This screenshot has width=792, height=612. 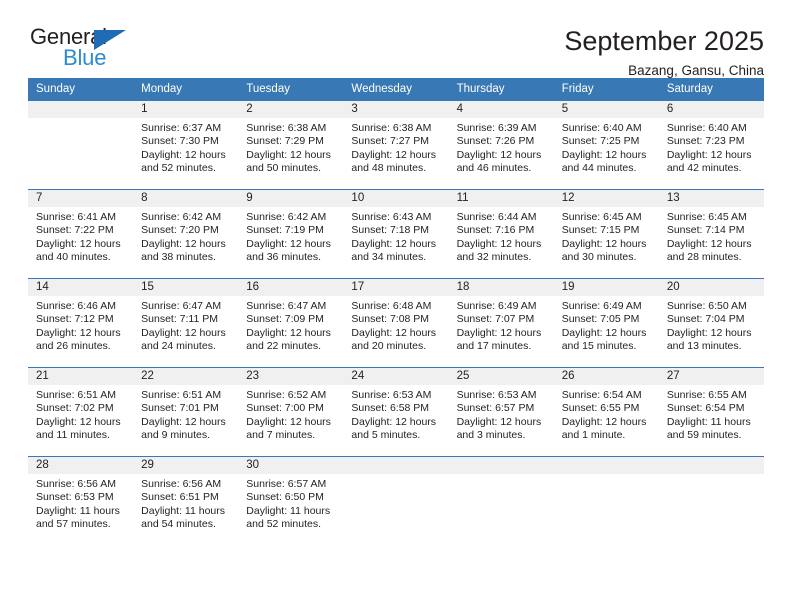 What do you see at coordinates (689, 89) in the screenshot?
I see `weekday-header-saturday: Saturday` at bounding box center [689, 89].